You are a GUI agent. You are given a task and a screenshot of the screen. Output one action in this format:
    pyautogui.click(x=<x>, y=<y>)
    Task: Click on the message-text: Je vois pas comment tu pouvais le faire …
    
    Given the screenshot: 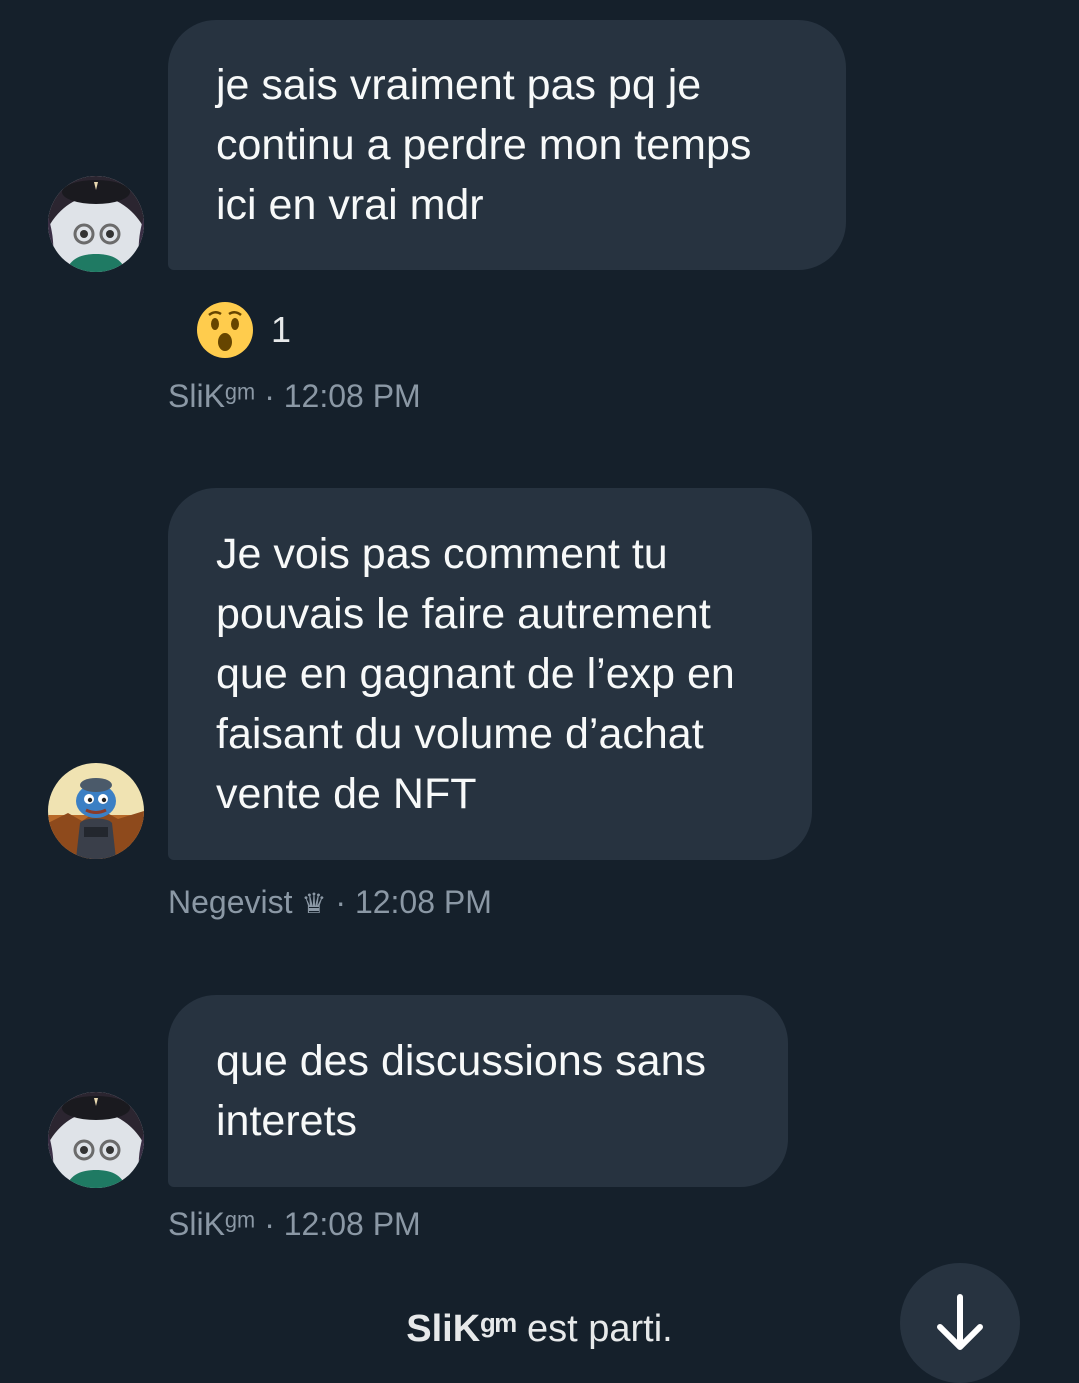 What is the action you would take?
    pyautogui.click(x=475, y=674)
    